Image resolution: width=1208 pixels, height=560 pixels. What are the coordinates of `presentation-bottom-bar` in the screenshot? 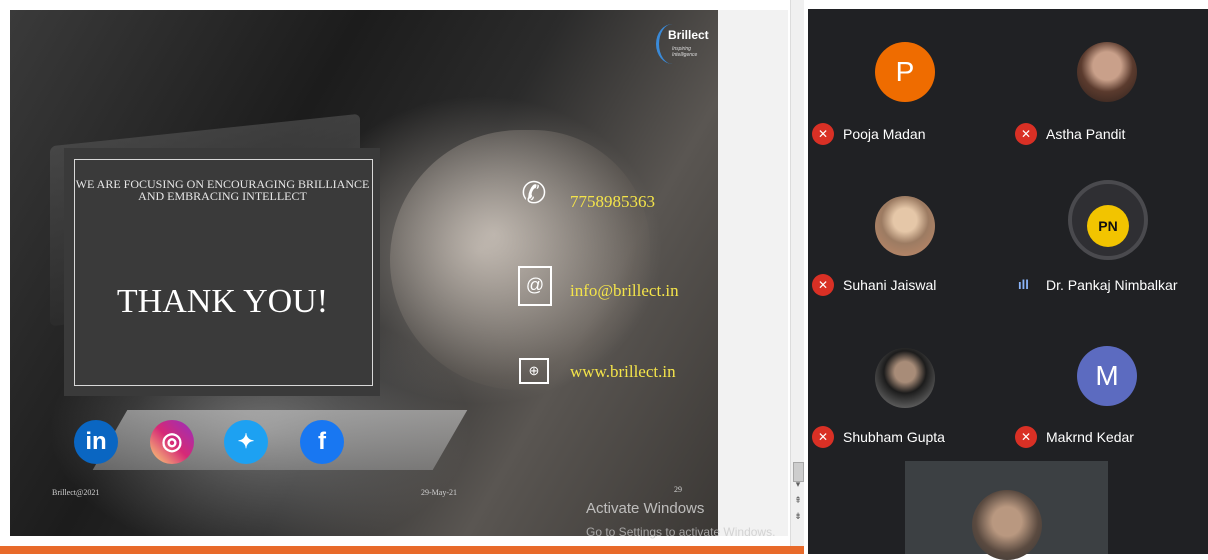 It's located at (402, 550).